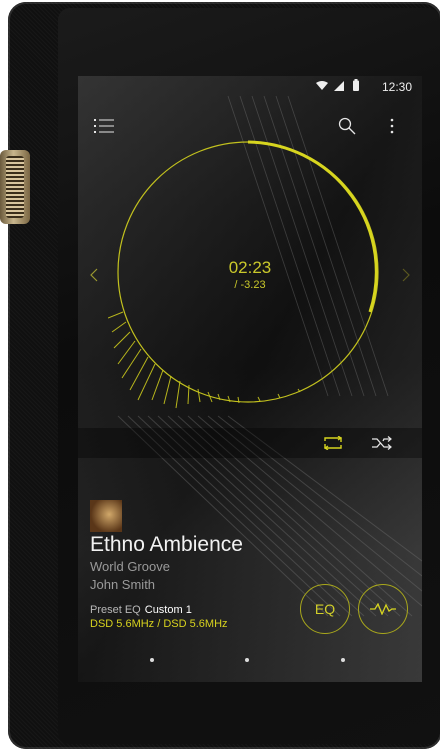 This screenshot has width=440, height=751. I want to click on waveform-icon, so click(383, 609).